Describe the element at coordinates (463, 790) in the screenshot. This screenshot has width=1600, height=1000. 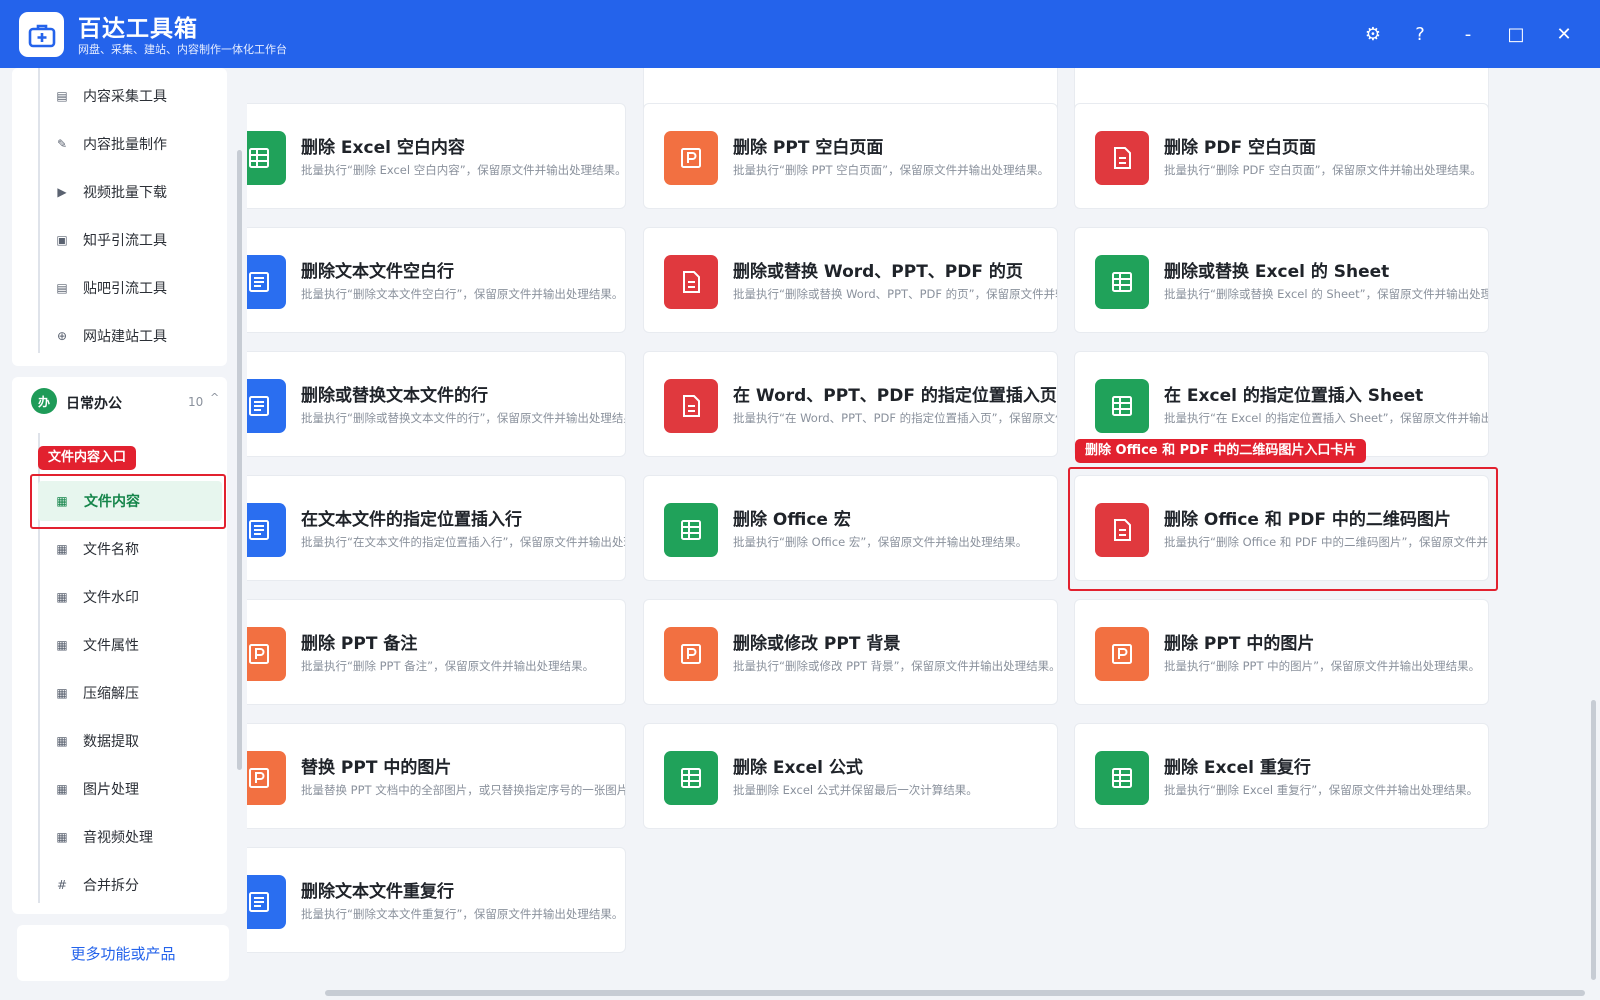
I see `card-description: 批量替换 PPT 文档中的全部图片，或只替换指定序号的一张图片。` at that location.